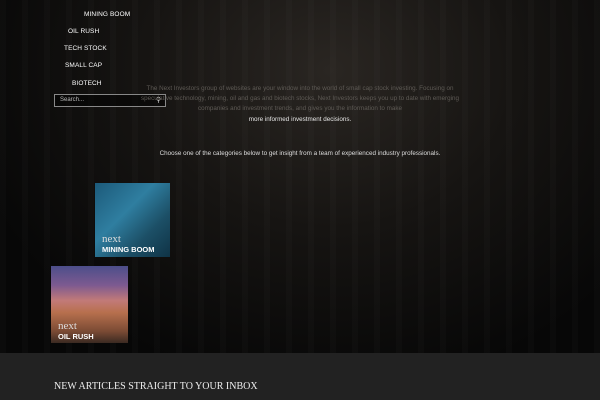  I want to click on nav-oil-rush: OIL RUSH, so click(83, 31).